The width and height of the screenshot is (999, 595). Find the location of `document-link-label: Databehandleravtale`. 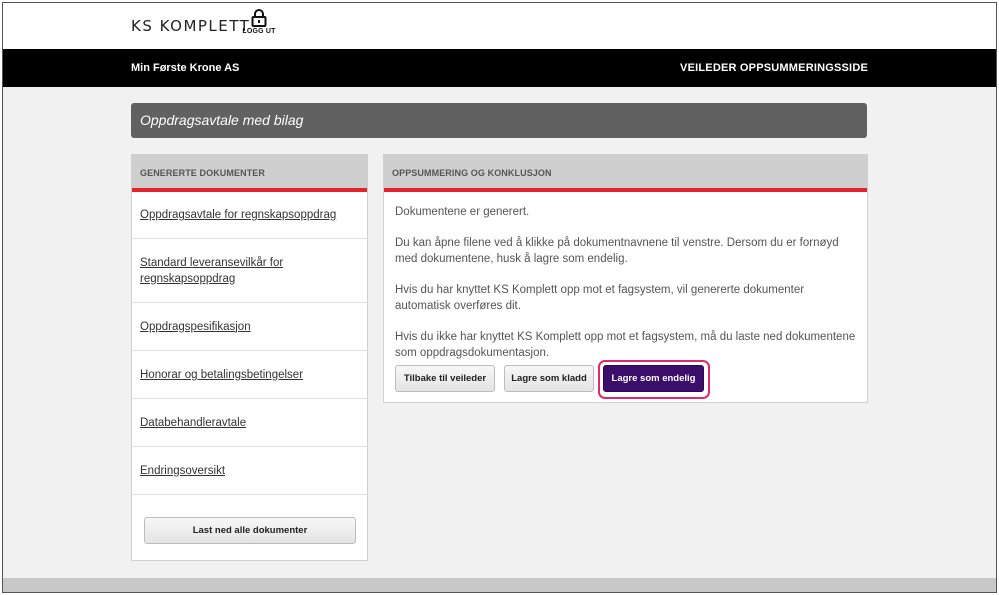

document-link-label: Databehandleravtale is located at coordinates (193, 423).